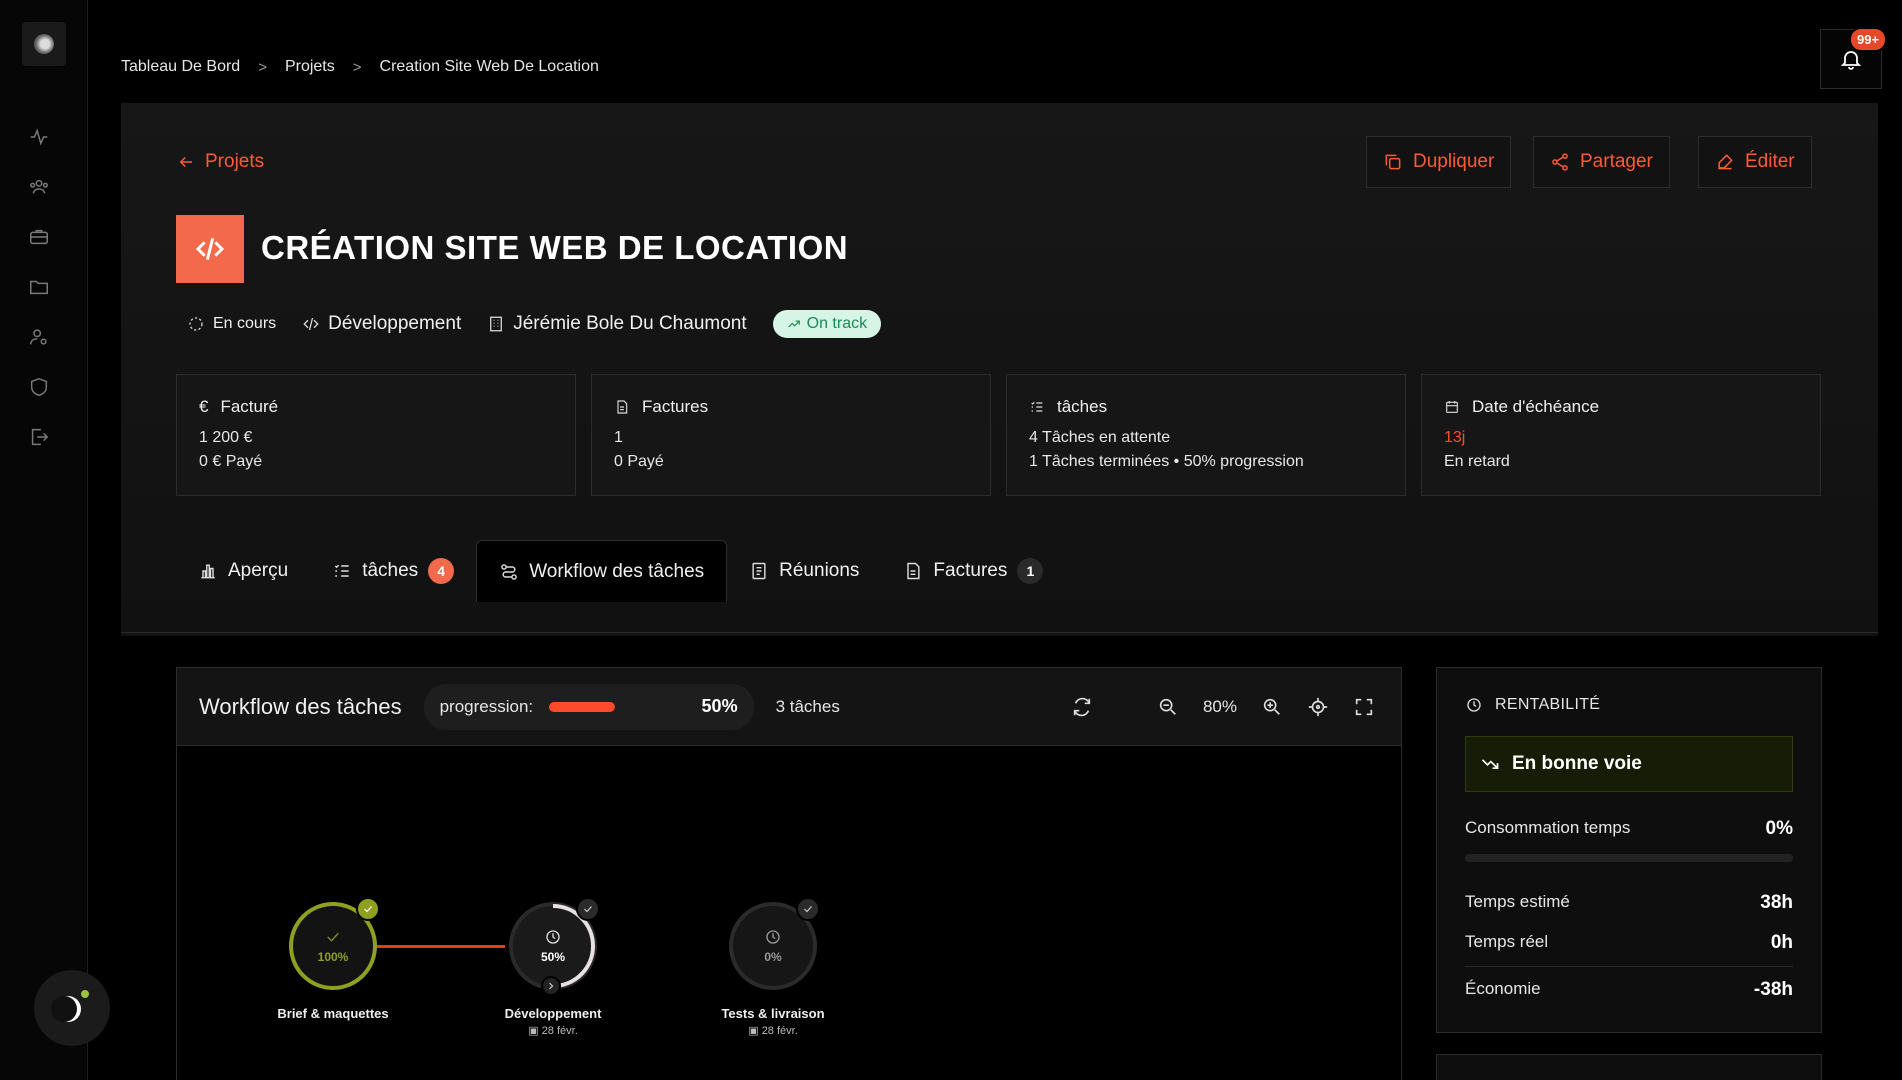  I want to click on client-label: Jérémie Bole Du Chaumont, so click(630, 323).